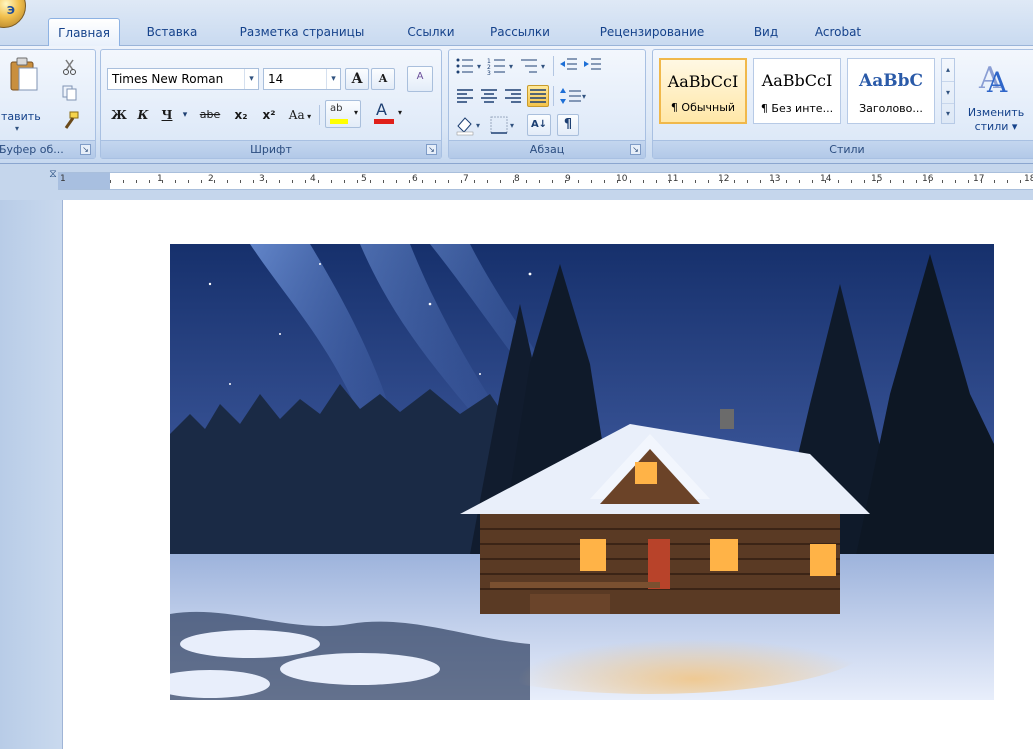  I want to click on ruler-number: 12, so click(724, 179).